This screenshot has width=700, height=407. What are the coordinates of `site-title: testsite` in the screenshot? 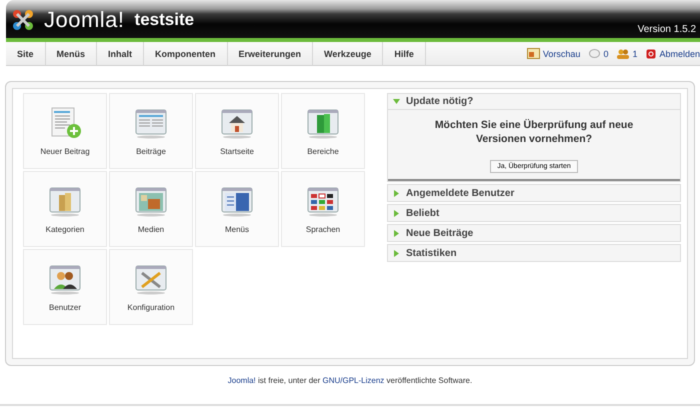 It's located at (164, 20).